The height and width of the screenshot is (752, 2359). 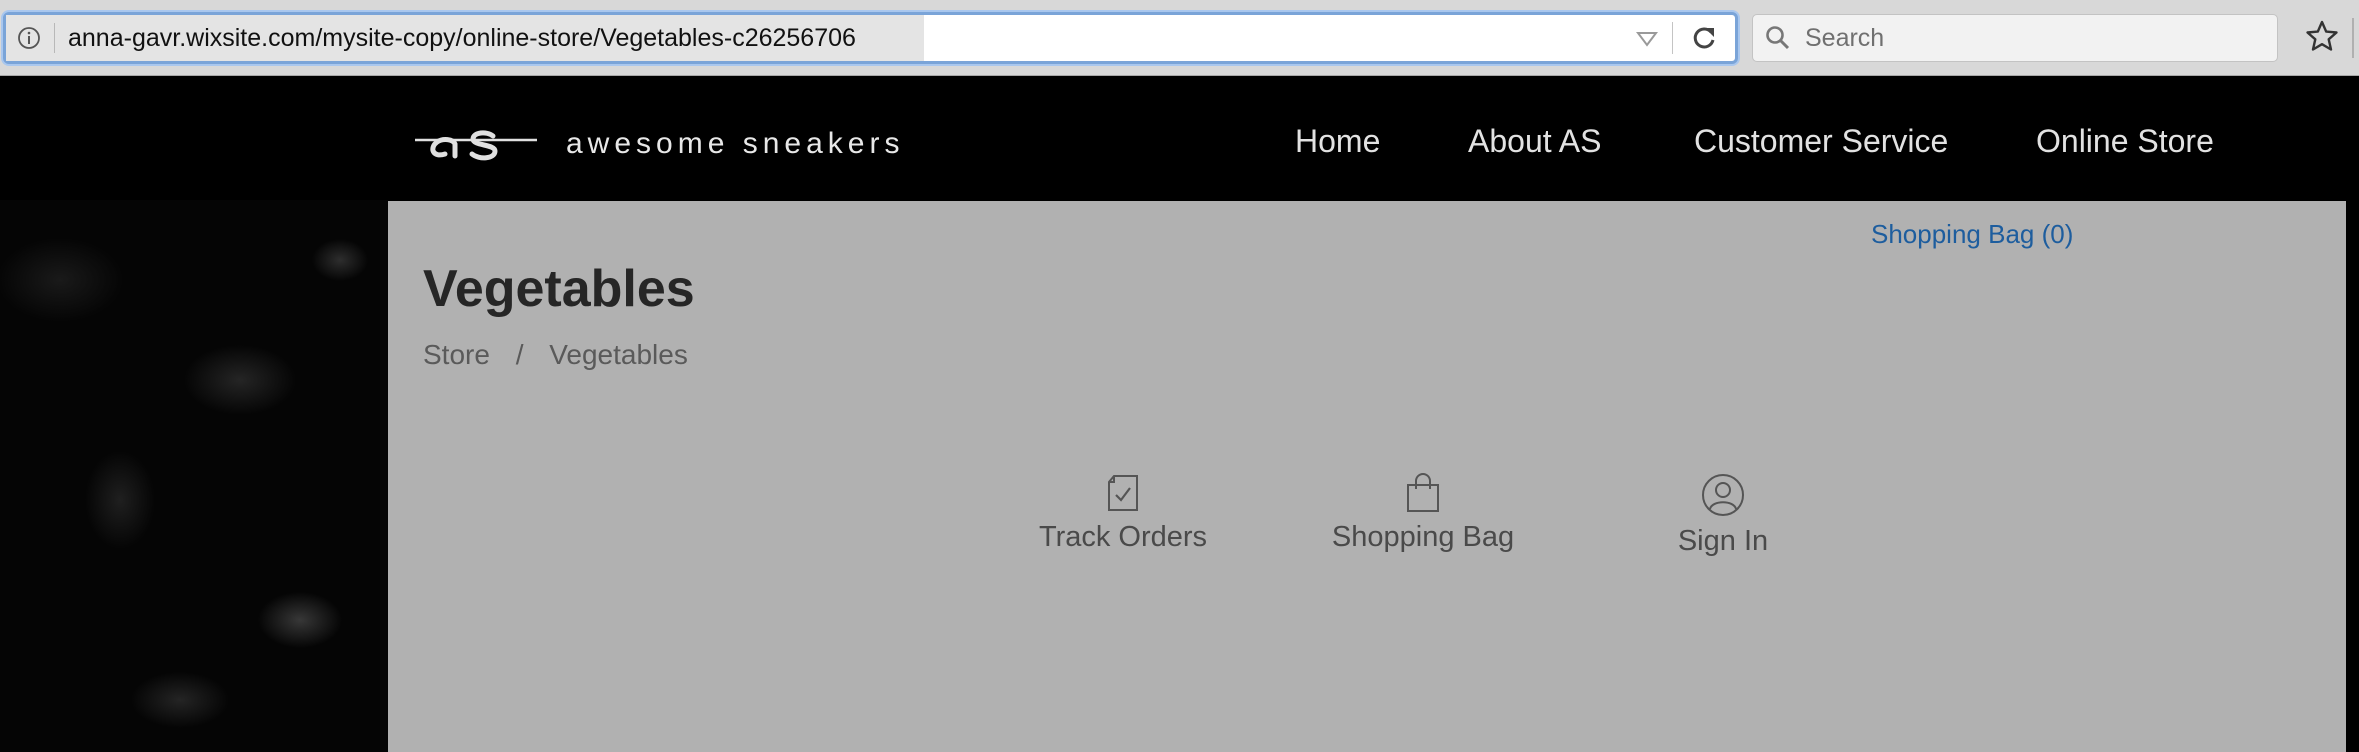 What do you see at coordinates (1704, 38) in the screenshot?
I see `reload-icon` at bounding box center [1704, 38].